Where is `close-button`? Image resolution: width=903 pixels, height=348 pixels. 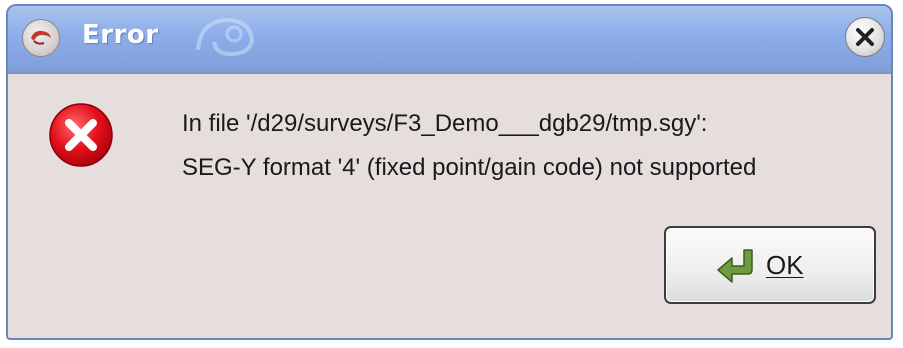
close-button is located at coordinates (865, 37).